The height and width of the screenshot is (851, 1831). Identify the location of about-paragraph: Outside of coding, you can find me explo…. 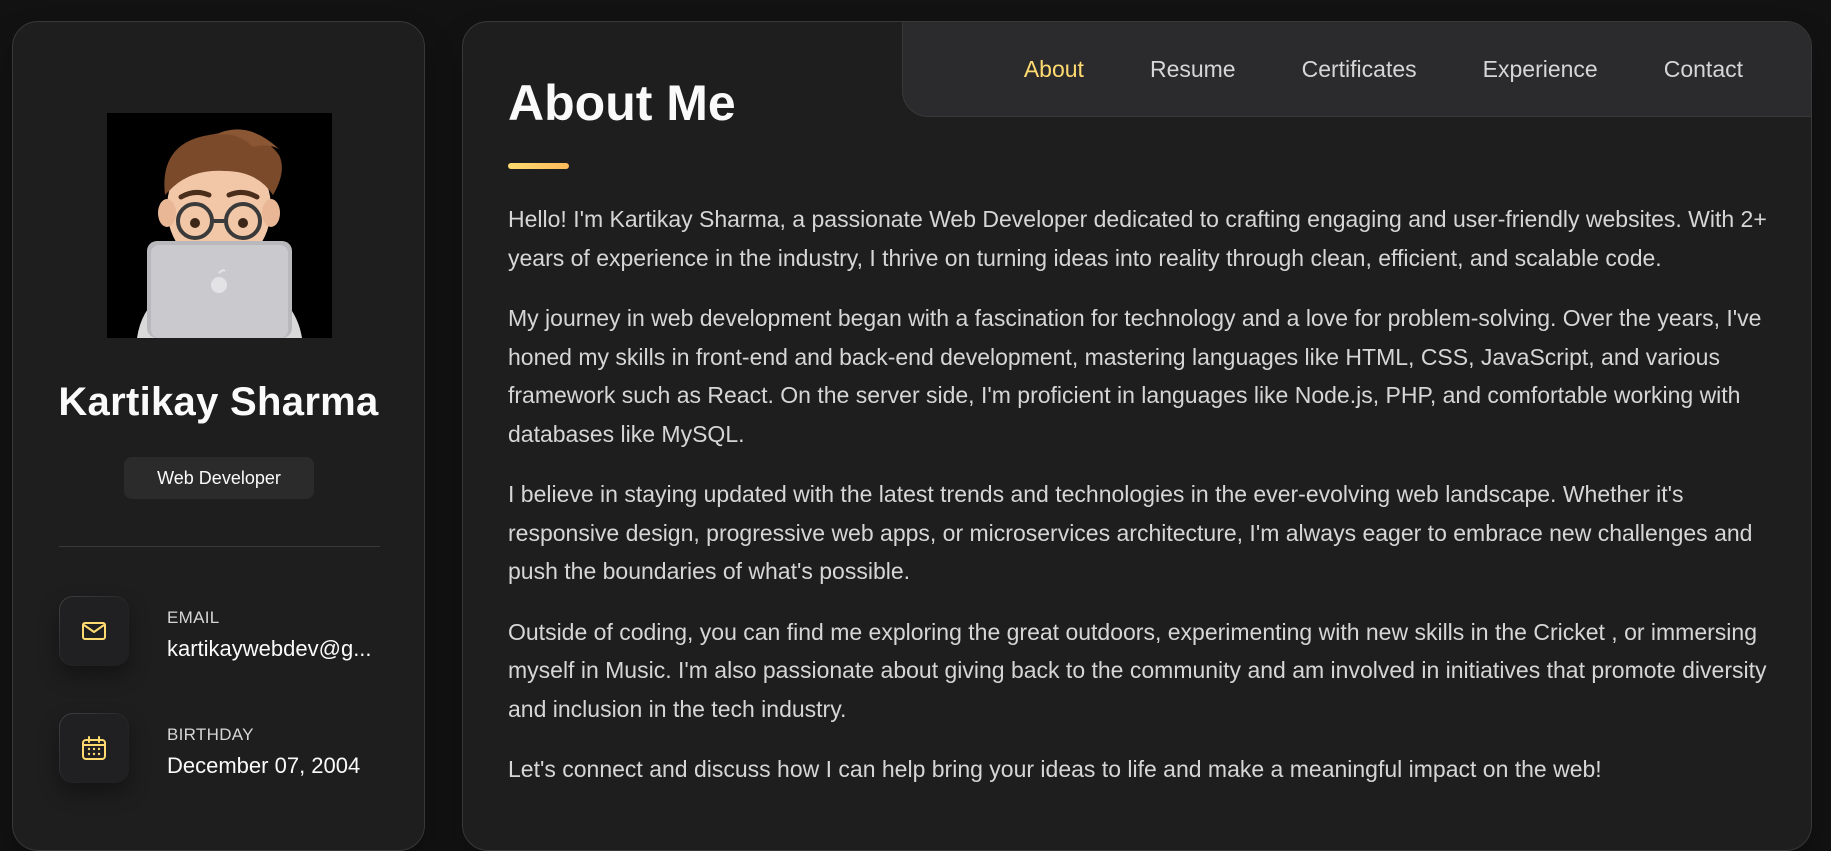
(1137, 670).